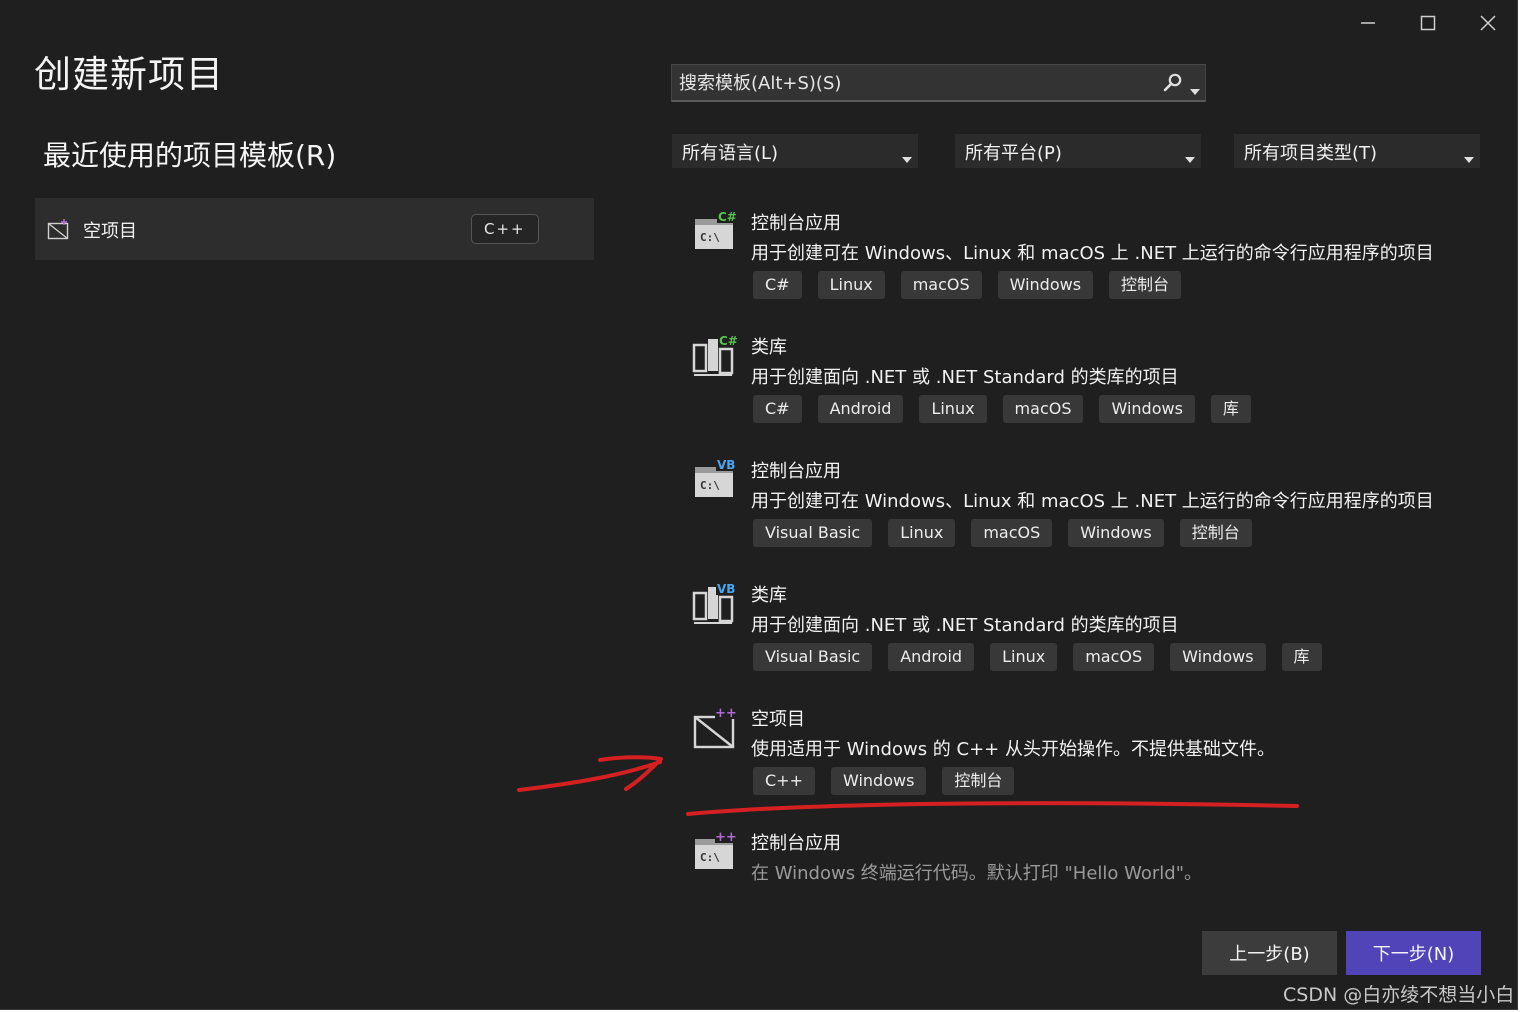 The image size is (1528, 1012). I want to click on minimize-icon, so click(1368, 23).